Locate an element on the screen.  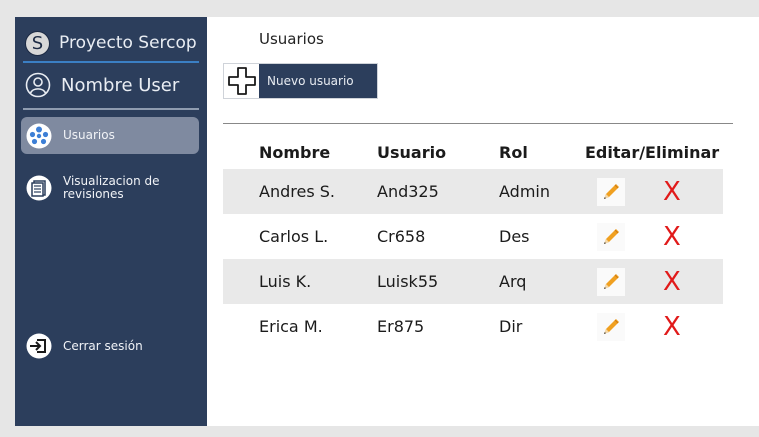
column-header-nombre: Nombre is located at coordinates (295, 152).